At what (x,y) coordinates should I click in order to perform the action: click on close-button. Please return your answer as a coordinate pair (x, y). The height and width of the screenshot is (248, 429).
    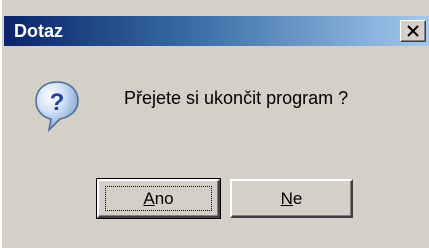
    Looking at the image, I should click on (413, 31).